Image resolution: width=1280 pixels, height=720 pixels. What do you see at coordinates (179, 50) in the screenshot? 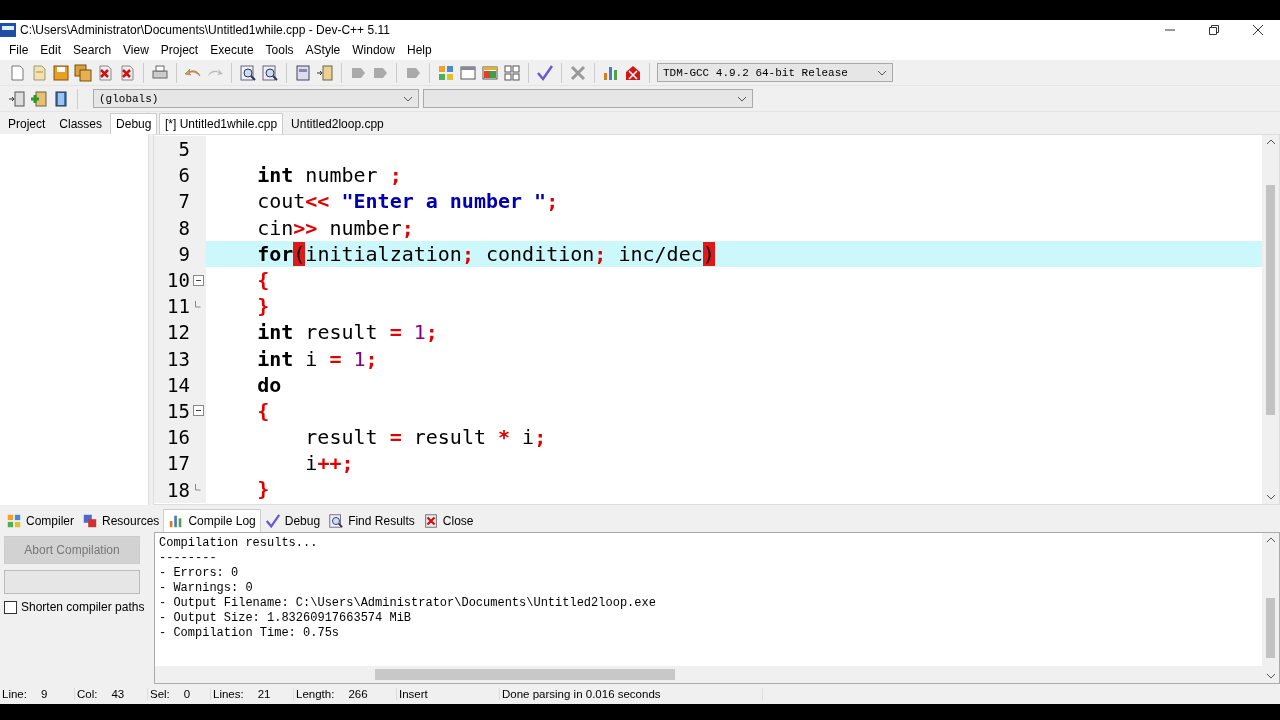
I see `menu-item: Project` at bounding box center [179, 50].